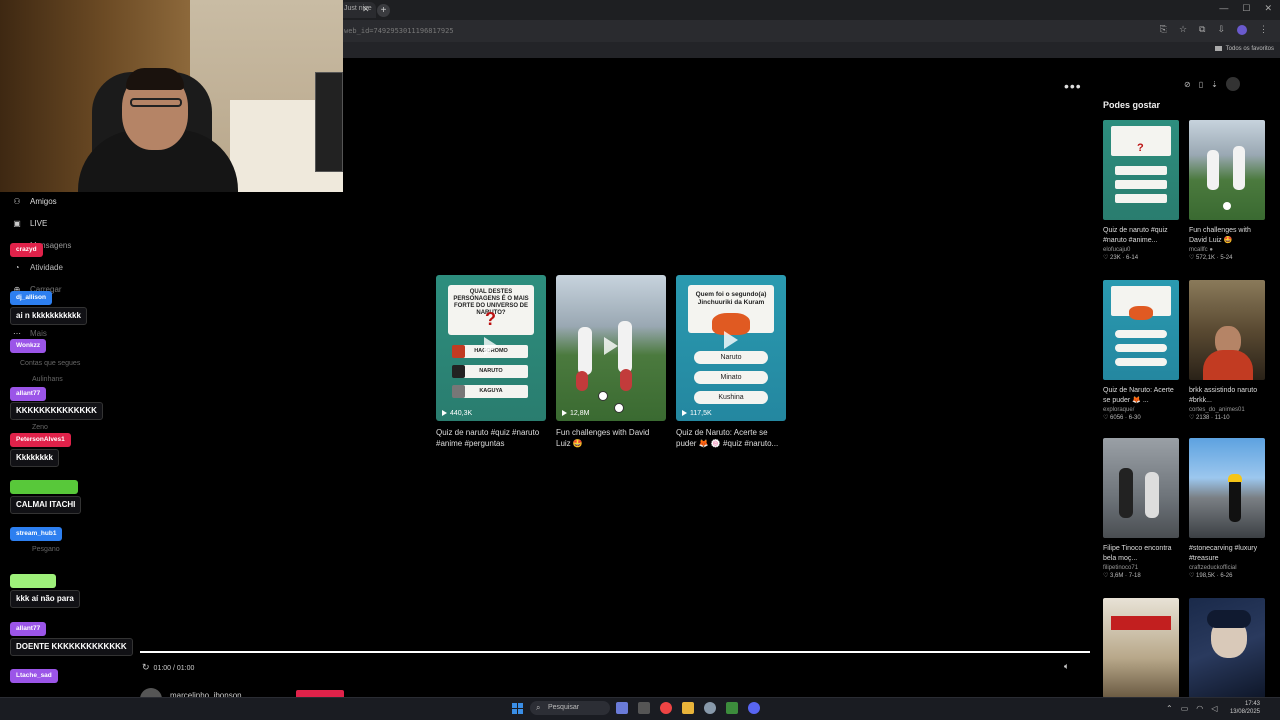 Image resolution: width=1280 pixels, height=720 pixels. Describe the element at coordinates (1199, 708) in the screenshot. I see `wifi-icon: ◠` at that location.